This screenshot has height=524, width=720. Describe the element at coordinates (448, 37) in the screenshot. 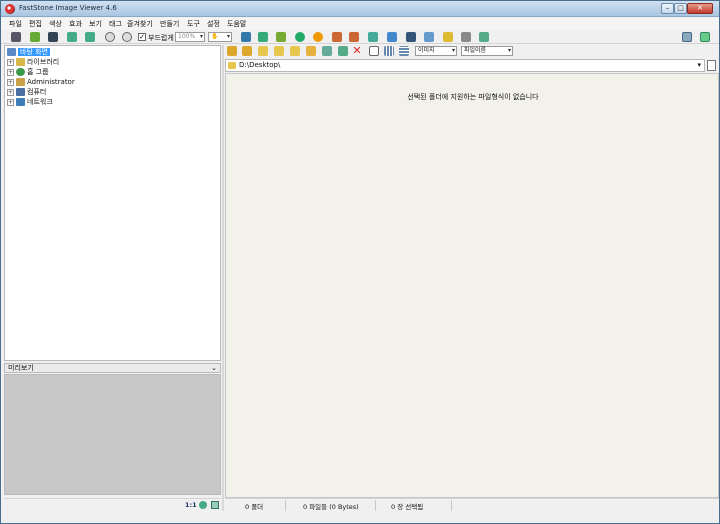

I see `camera-icon` at that location.